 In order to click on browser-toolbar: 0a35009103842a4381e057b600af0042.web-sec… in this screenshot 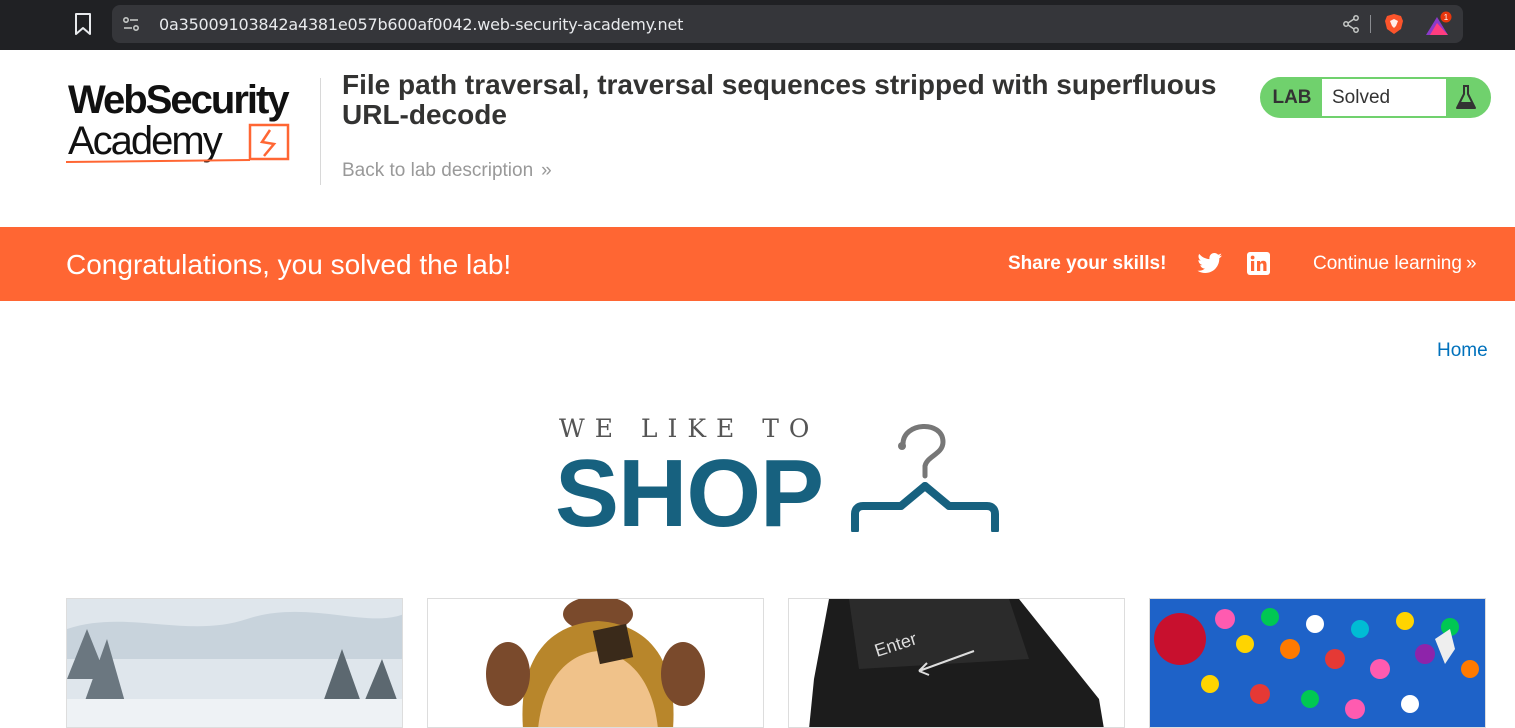, I will do `click(757, 25)`.